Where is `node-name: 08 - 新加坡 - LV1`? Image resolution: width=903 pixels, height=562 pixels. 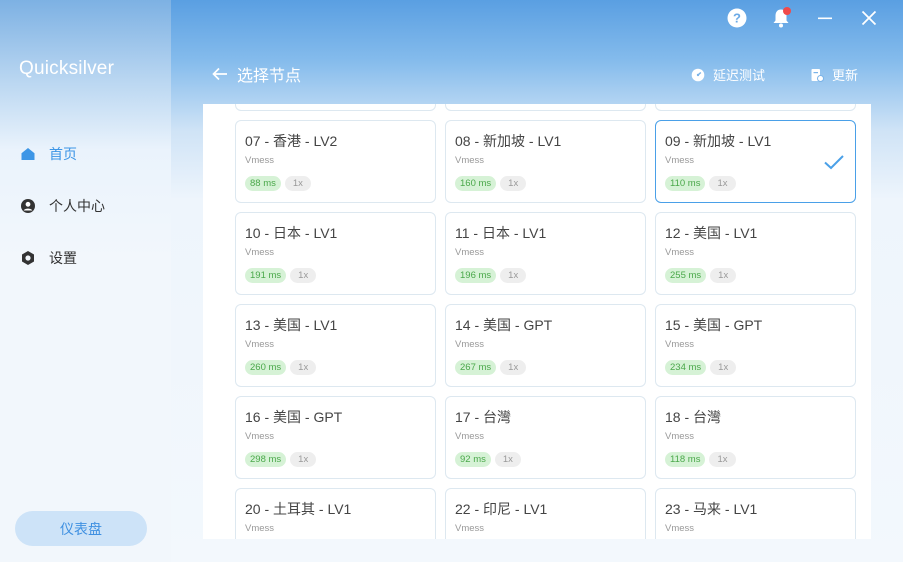
node-name: 08 - 新加坡 - LV1 is located at coordinates (508, 141).